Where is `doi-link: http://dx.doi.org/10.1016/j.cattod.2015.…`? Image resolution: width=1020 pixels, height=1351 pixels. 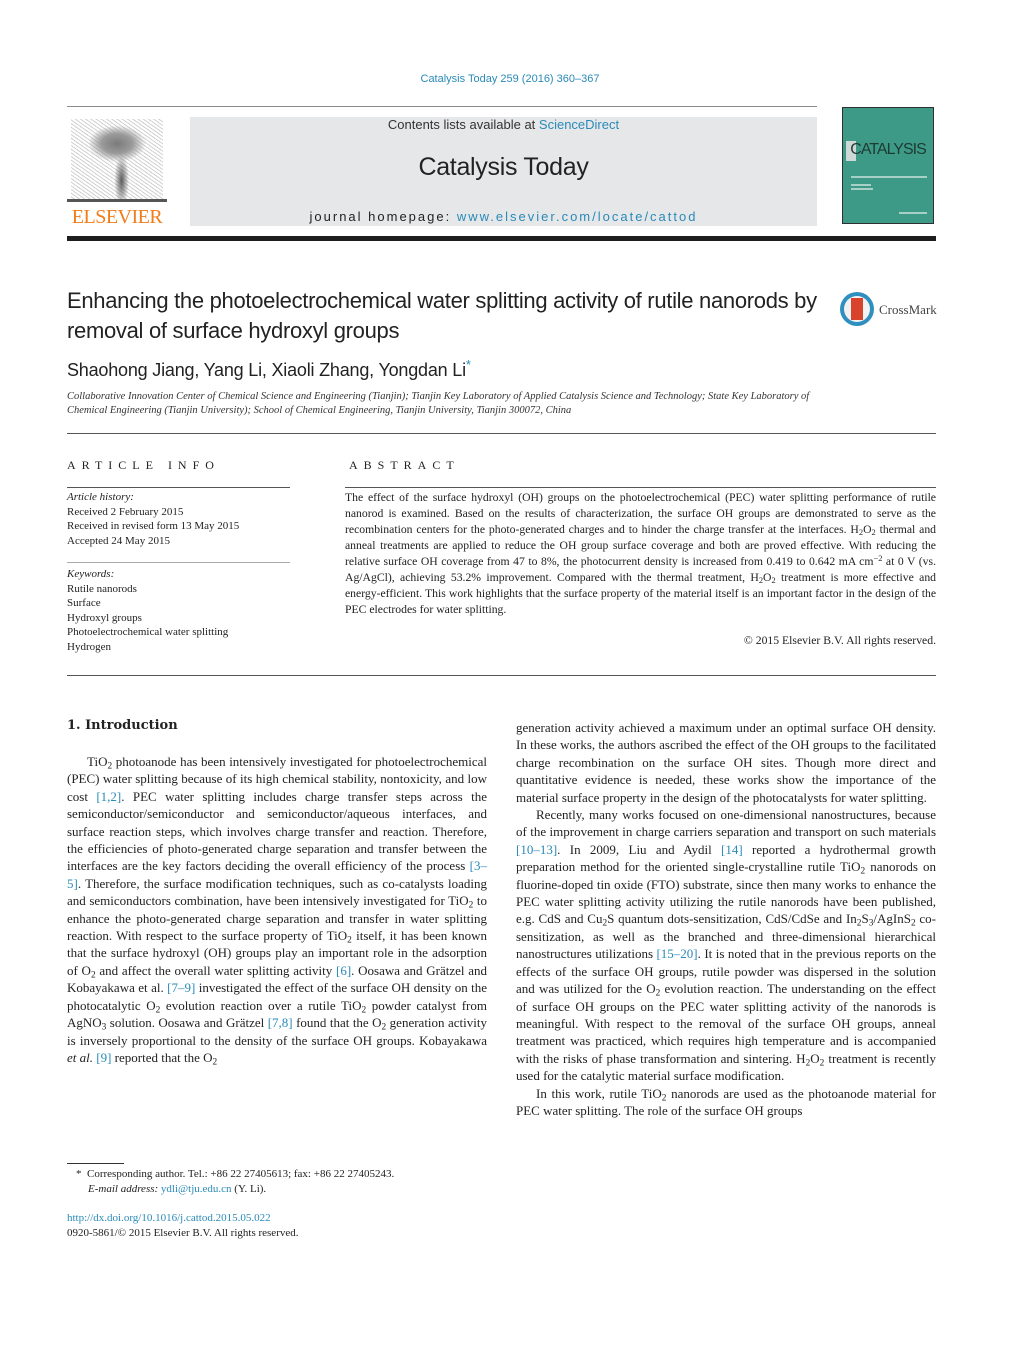
doi-link: http://dx.doi.org/10.1016/j.cattod.2015.… is located at coordinates (169, 1218).